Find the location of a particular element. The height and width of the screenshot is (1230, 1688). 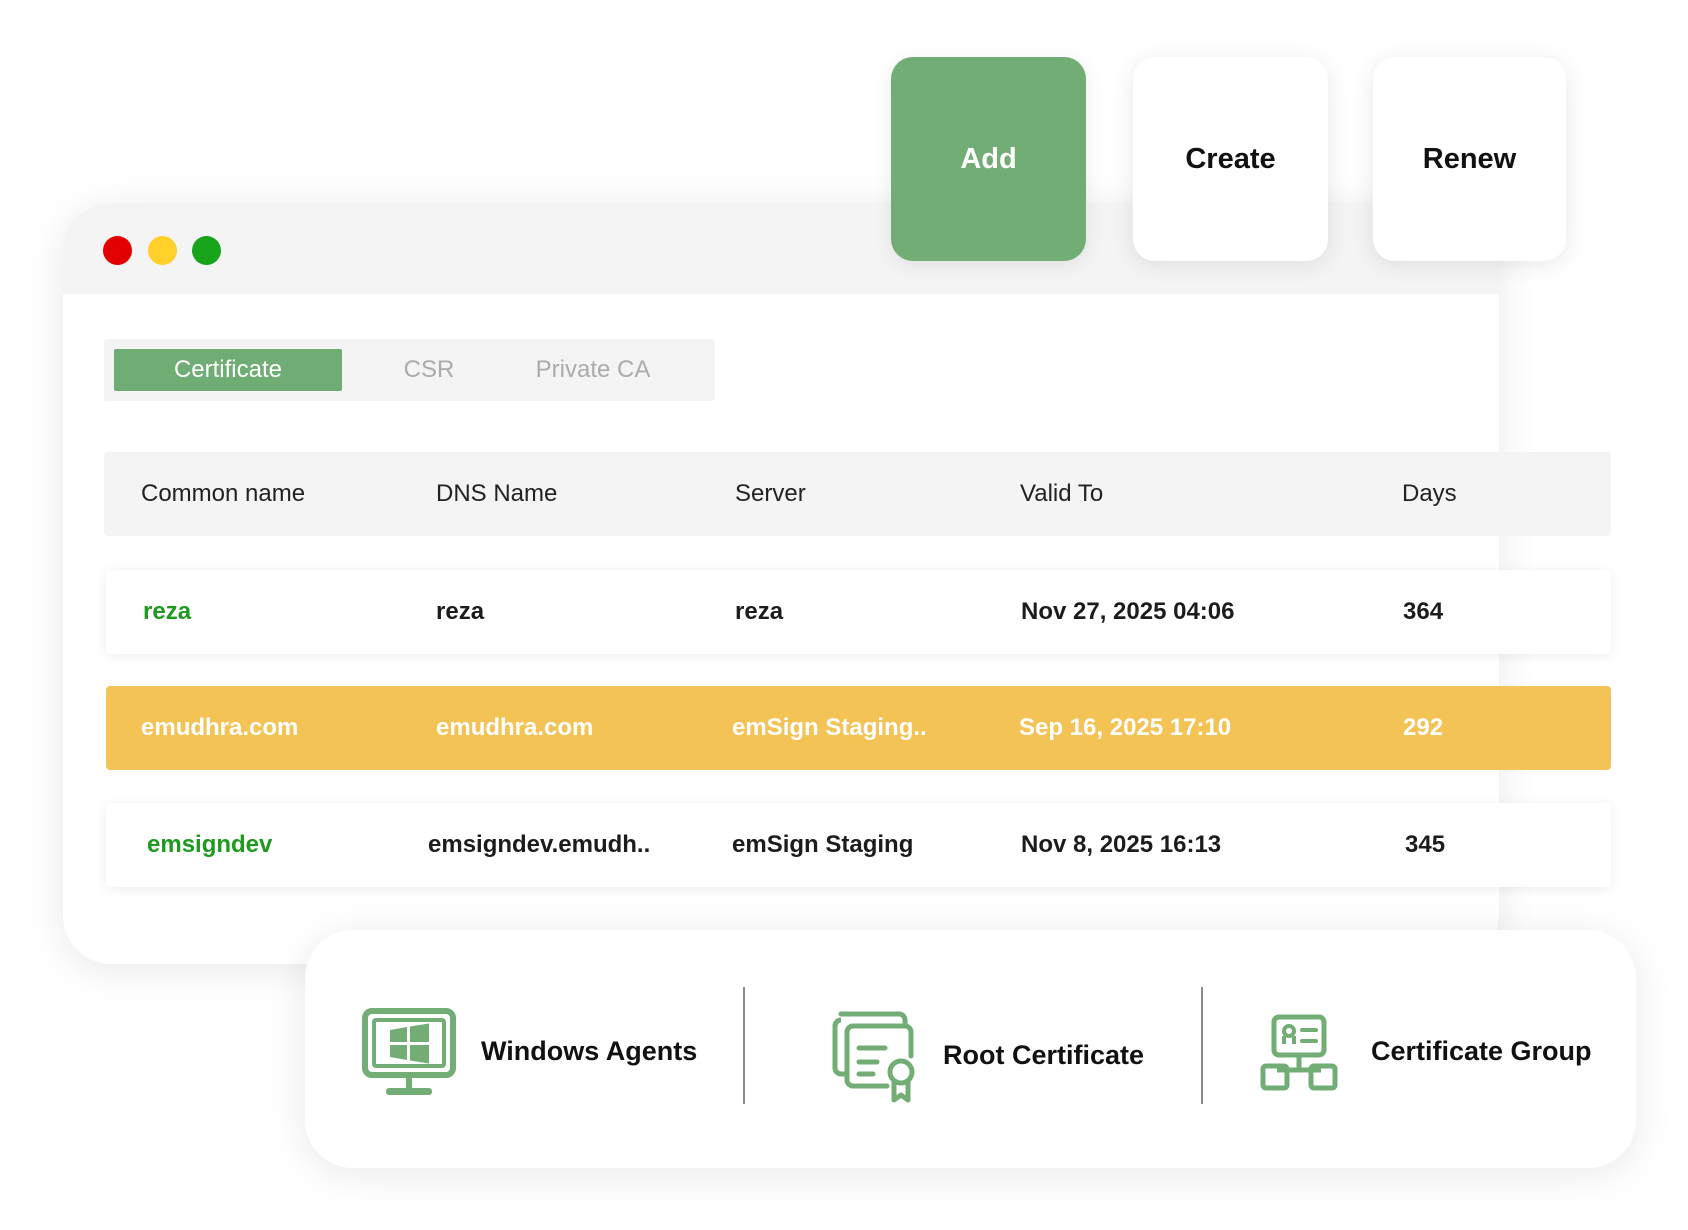

column-header-dns-name: DNS Name is located at coordinates (496, 494).